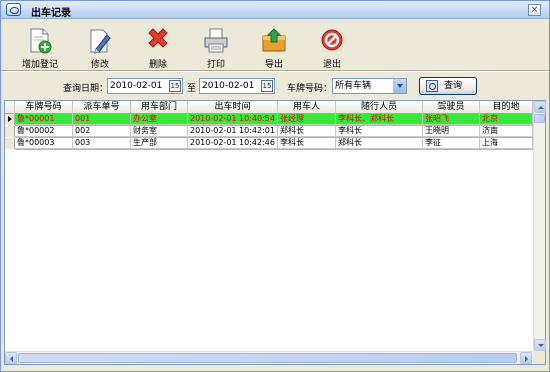 This screenshot has width=550, height=372. Describe the element at coordinates (274, 149) in the screenshot. I see `row-divider` at that location.